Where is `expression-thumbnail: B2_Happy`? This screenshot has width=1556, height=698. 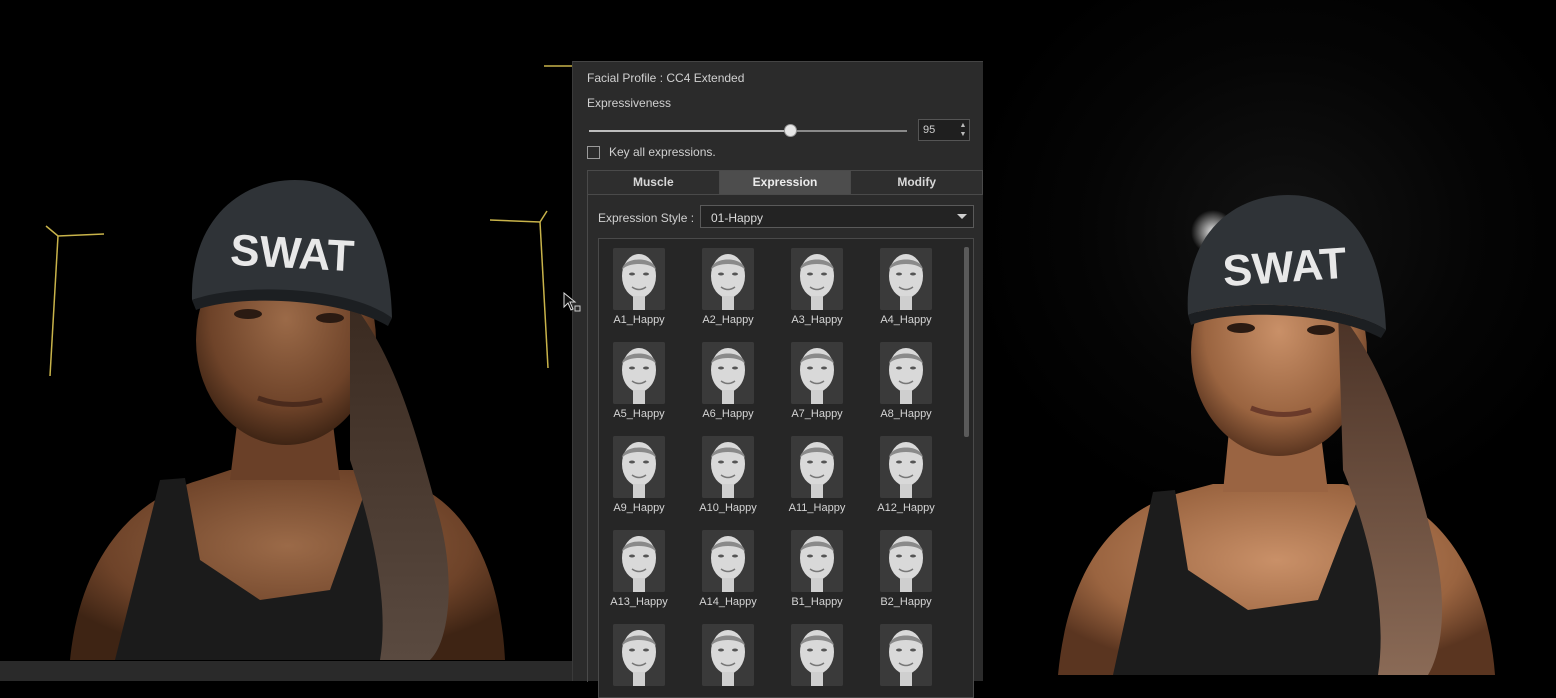 expression-thumbnail: B2_Happy is located at coordinates (906, 566).